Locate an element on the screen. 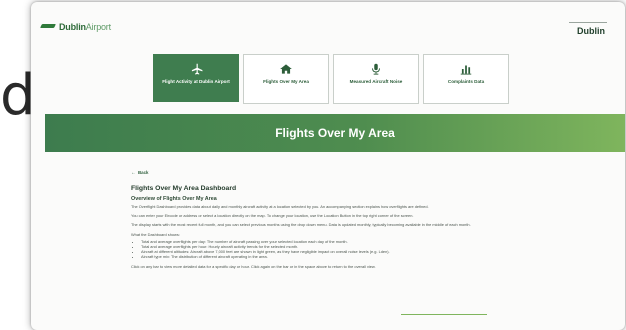 This screenshot has height=330, width=626. home-icon is located at coordinates (286, 69).